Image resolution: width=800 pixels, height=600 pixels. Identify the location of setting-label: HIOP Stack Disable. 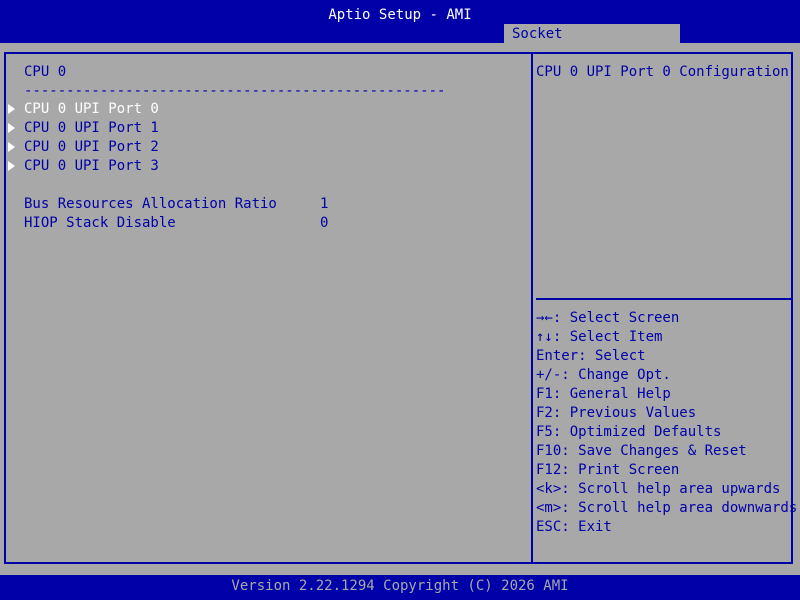
(100, 223).